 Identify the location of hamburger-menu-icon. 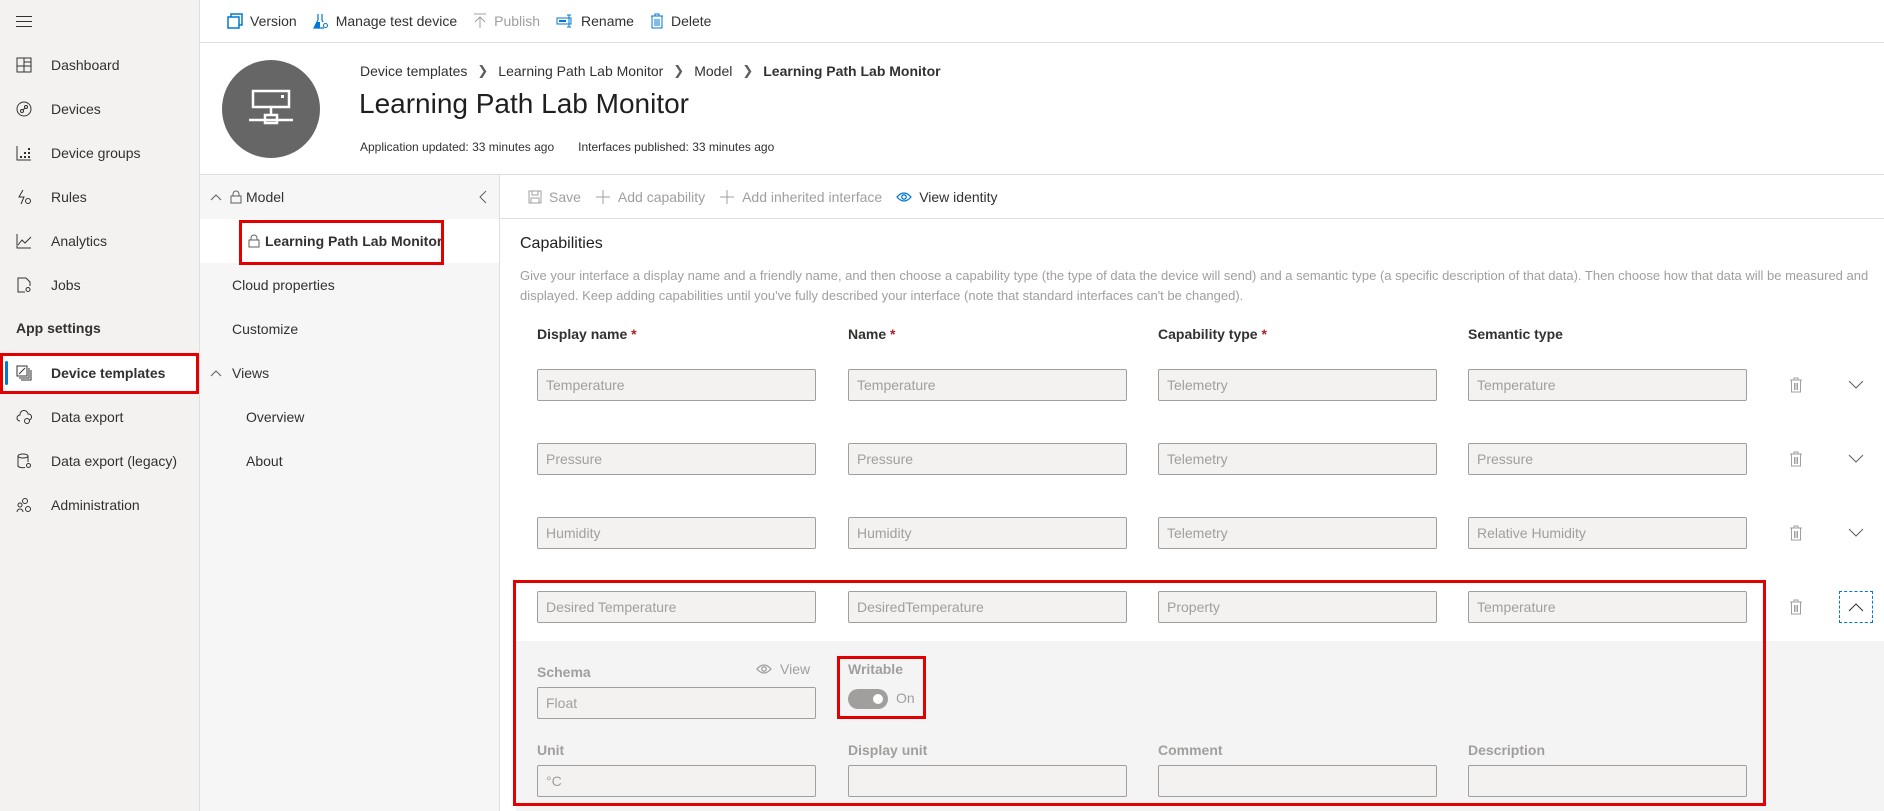
(24, 22).